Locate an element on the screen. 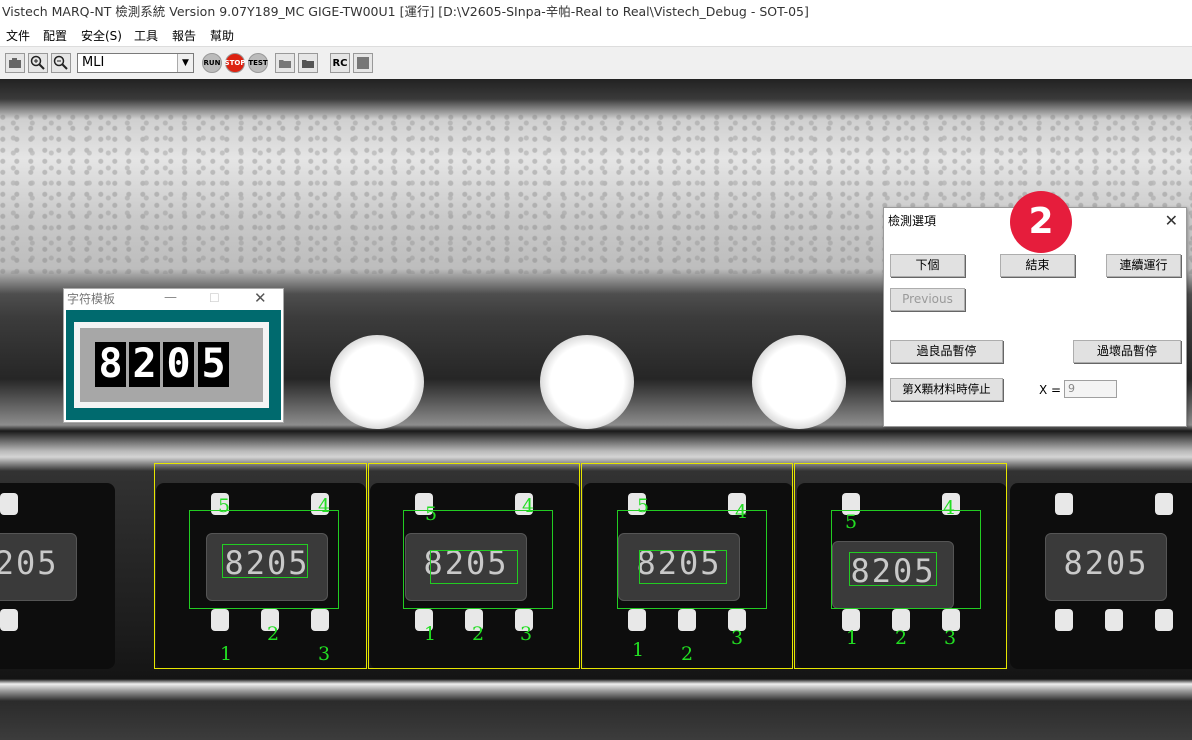 The width and height of the screenshot is (1192, 740). template-char: 8 is located at coordinates (110, 364).